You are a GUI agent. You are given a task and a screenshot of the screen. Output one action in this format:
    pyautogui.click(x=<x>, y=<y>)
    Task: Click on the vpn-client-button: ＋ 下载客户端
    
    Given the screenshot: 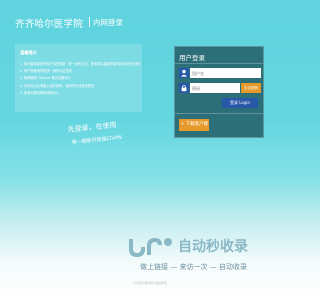 What is the action you would take?
    pyautogui.click(x=194, y=125)
    